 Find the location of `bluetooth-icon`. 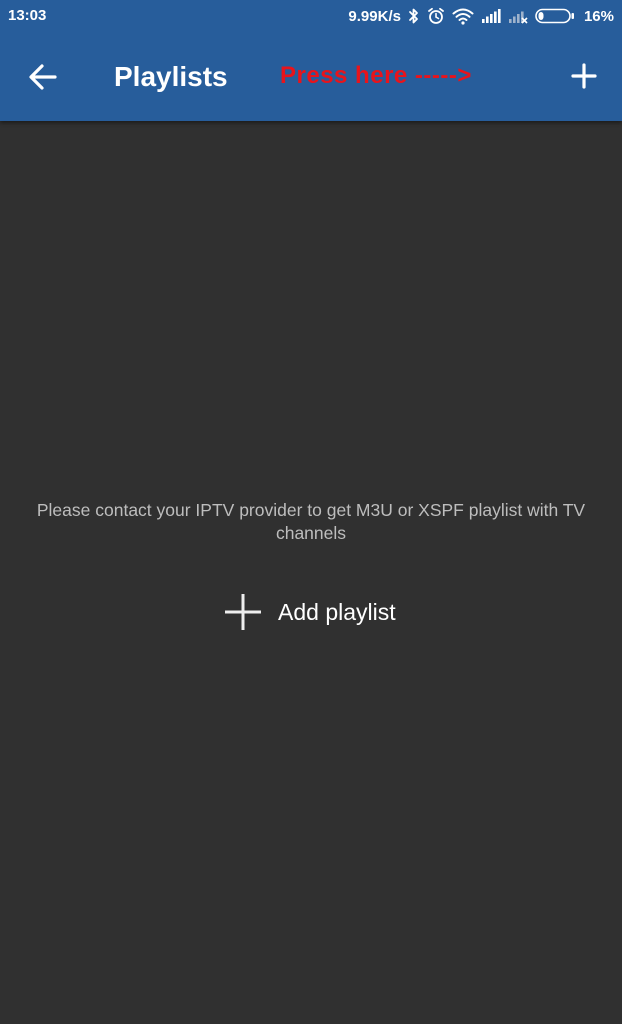

bluetooth-icon is located at coordinates (414, 16).